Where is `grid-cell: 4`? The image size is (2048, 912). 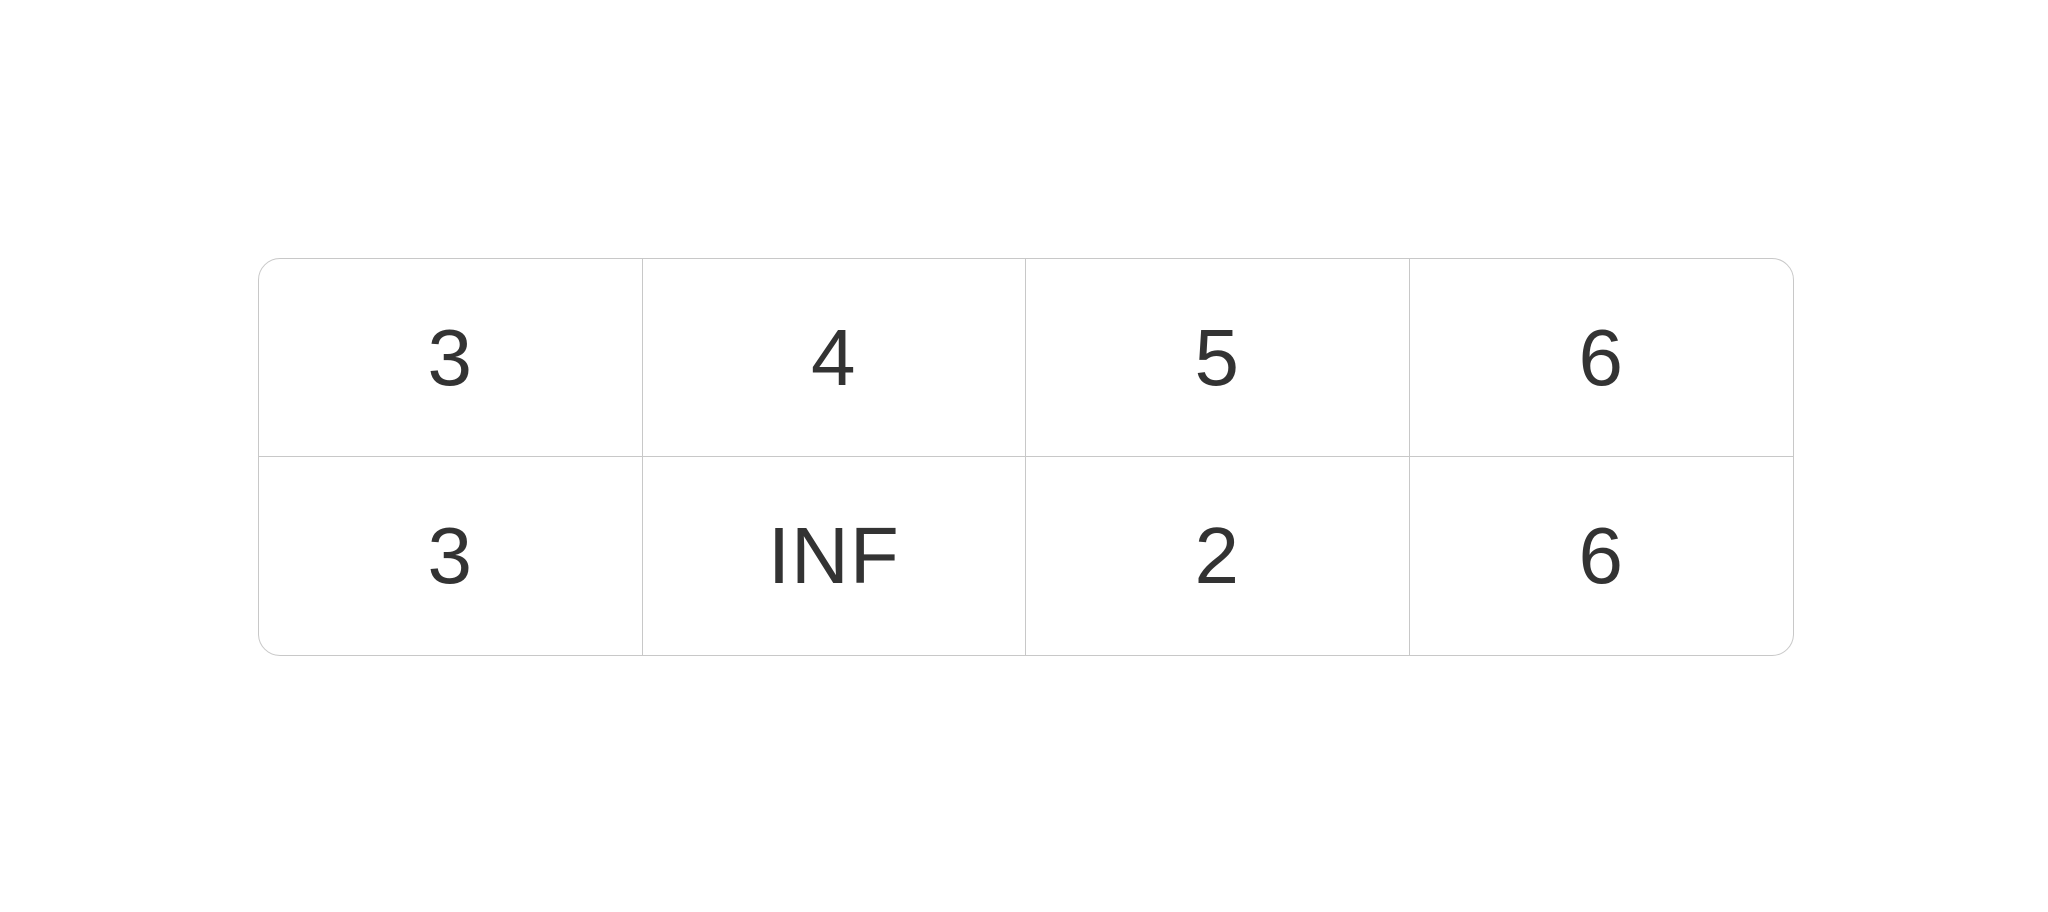
grid-cell: 4 is located at coordinates (834, 358).